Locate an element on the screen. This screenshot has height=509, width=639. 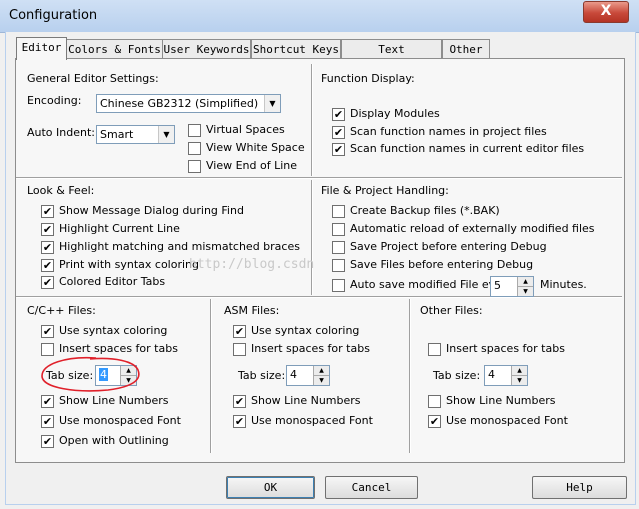
auto-reload-checkbox is located at coordinates (338, 229).